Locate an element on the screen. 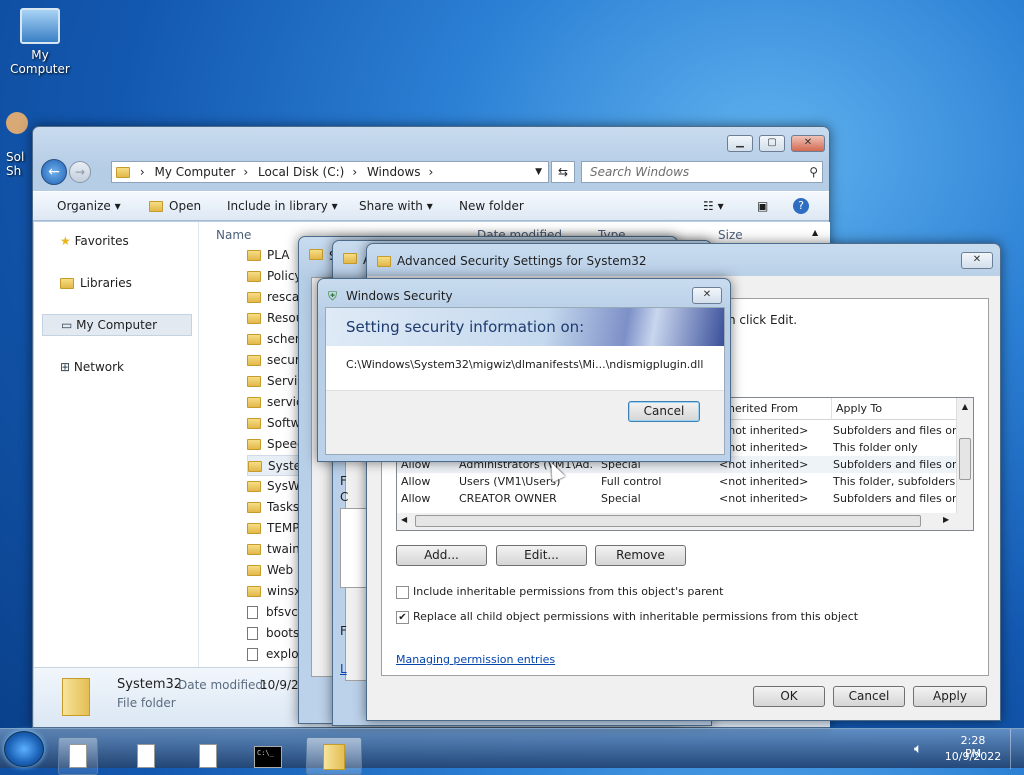  scroll-right-icon: ▶ is located at coordinates (946, 519).